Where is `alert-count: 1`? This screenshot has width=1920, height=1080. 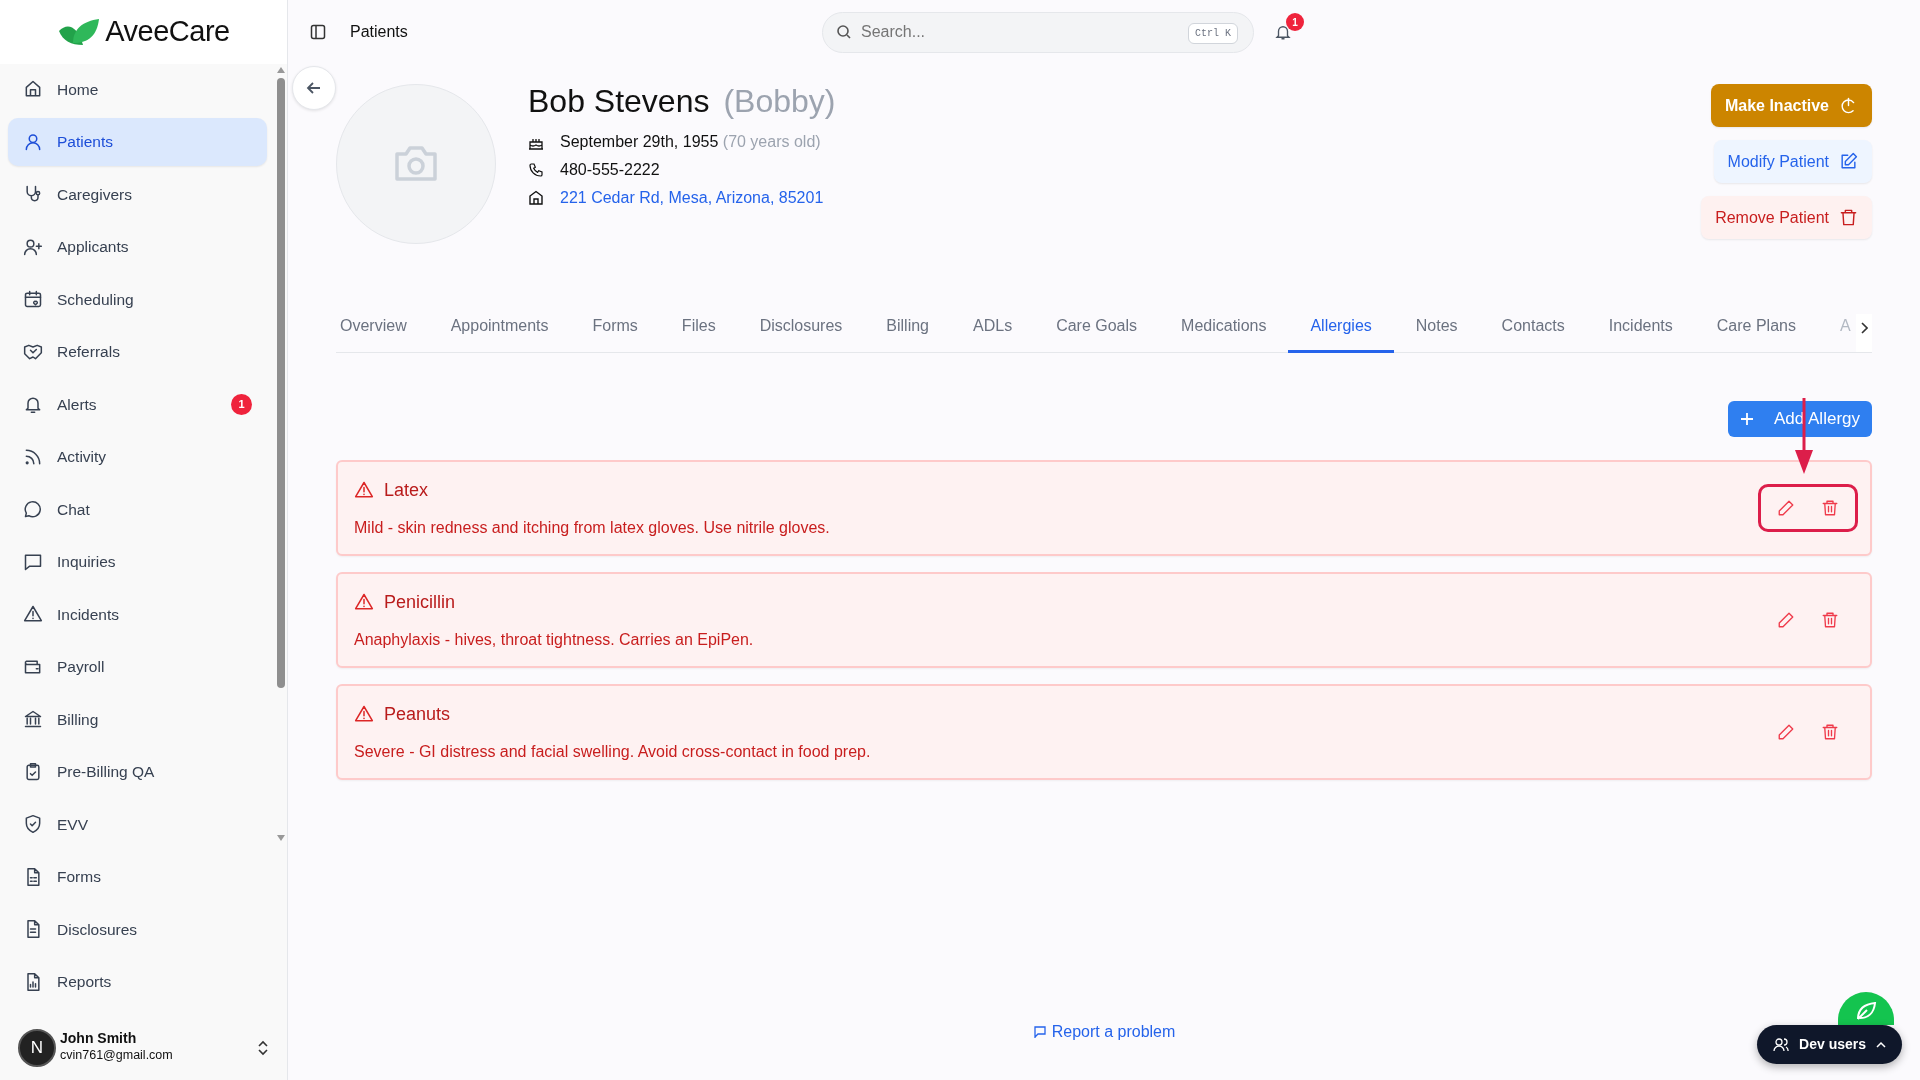 alert-count: 1 is located at coordinates (241, 404).